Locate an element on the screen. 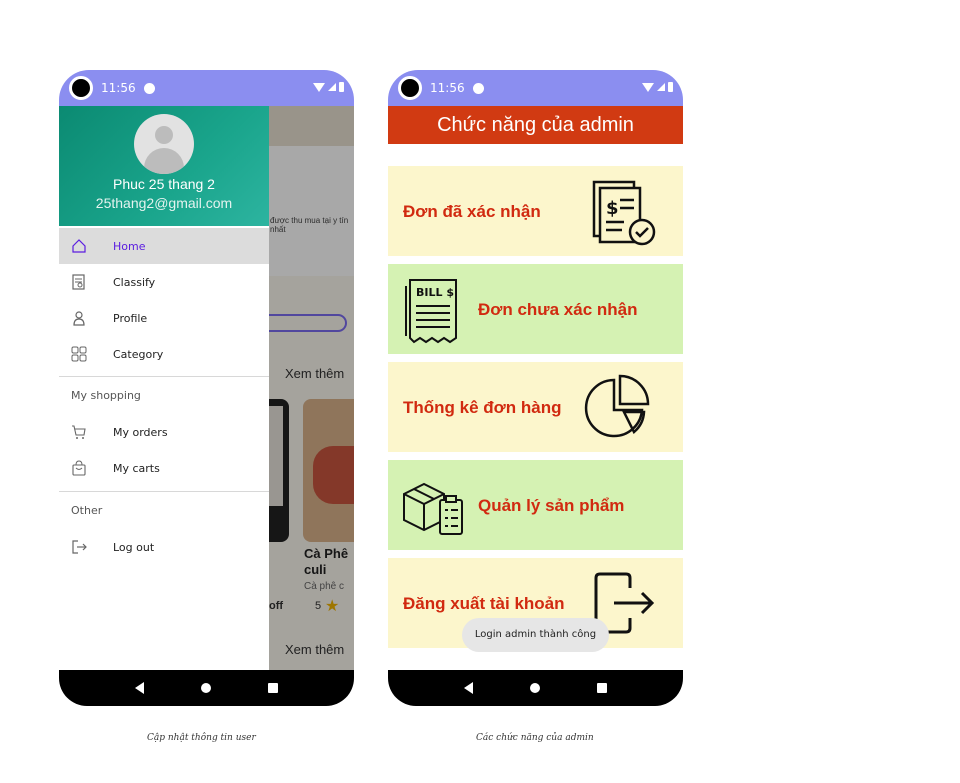 Image resolution: width=960 pixels, height=783 pixels. tile-confirmed-orders: Đơn đã xác nhận $ is located at coordinates (535, 211).